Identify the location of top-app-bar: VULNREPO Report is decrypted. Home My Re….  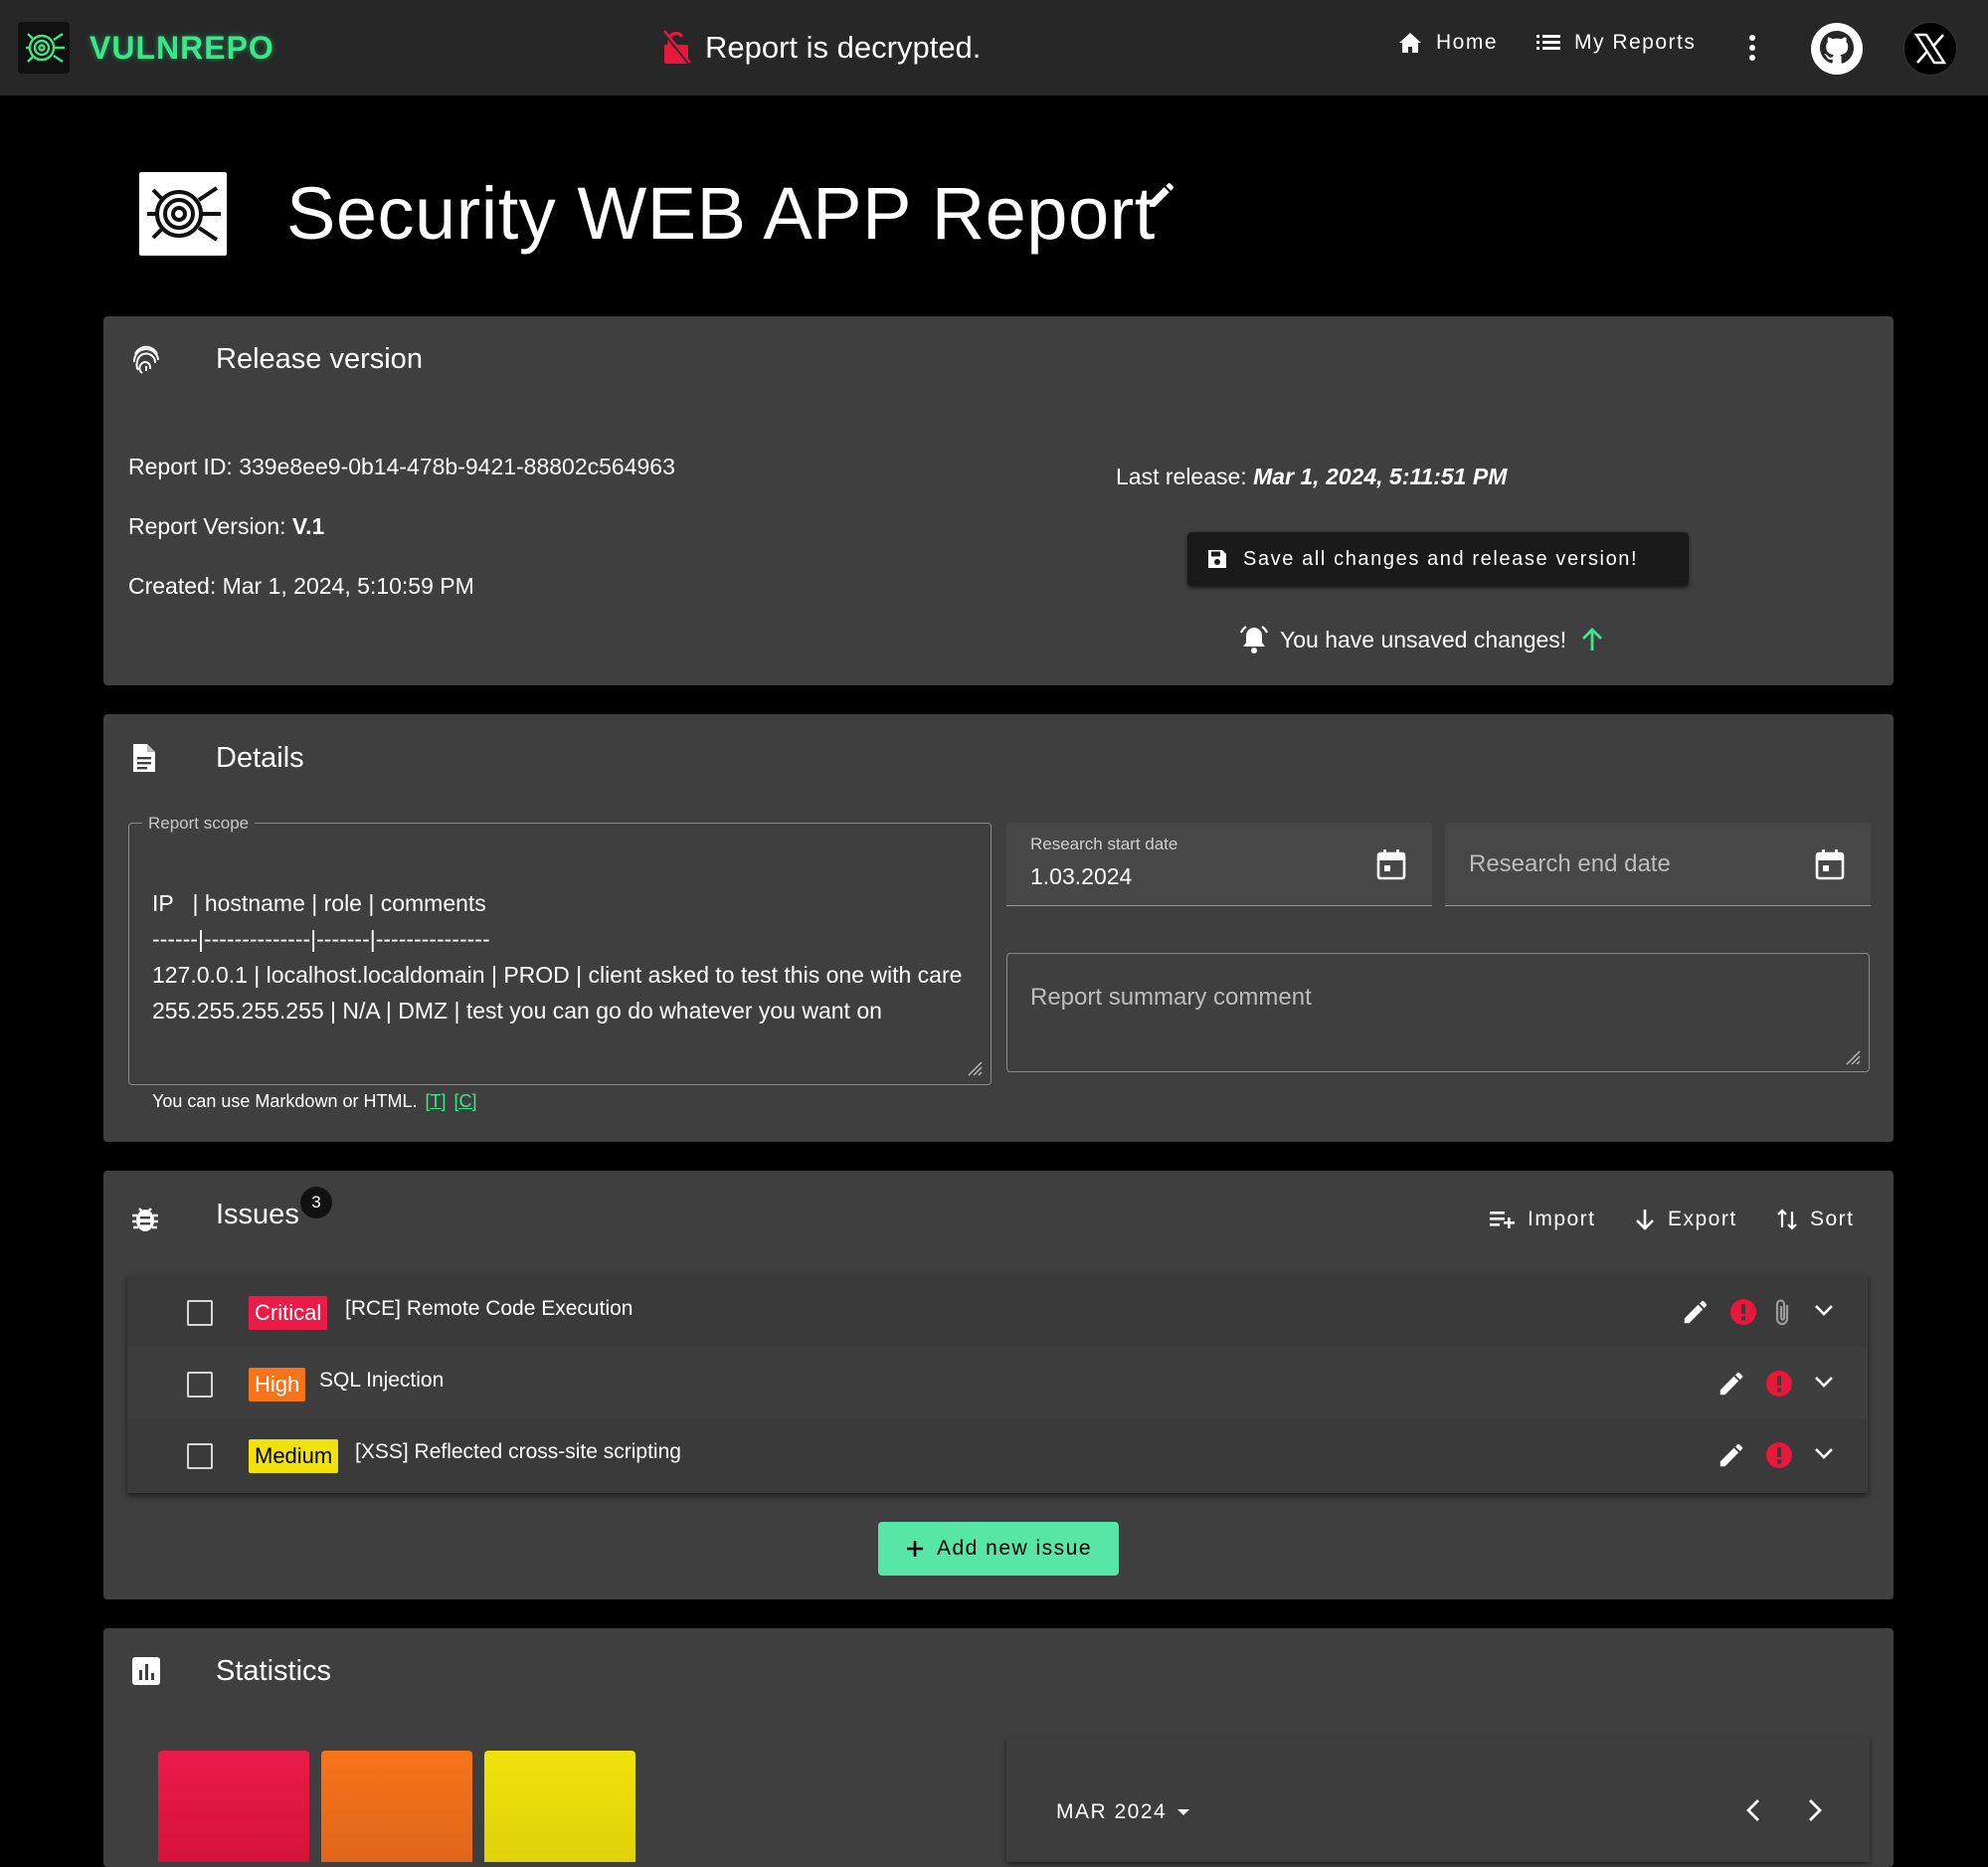
(994, 47).